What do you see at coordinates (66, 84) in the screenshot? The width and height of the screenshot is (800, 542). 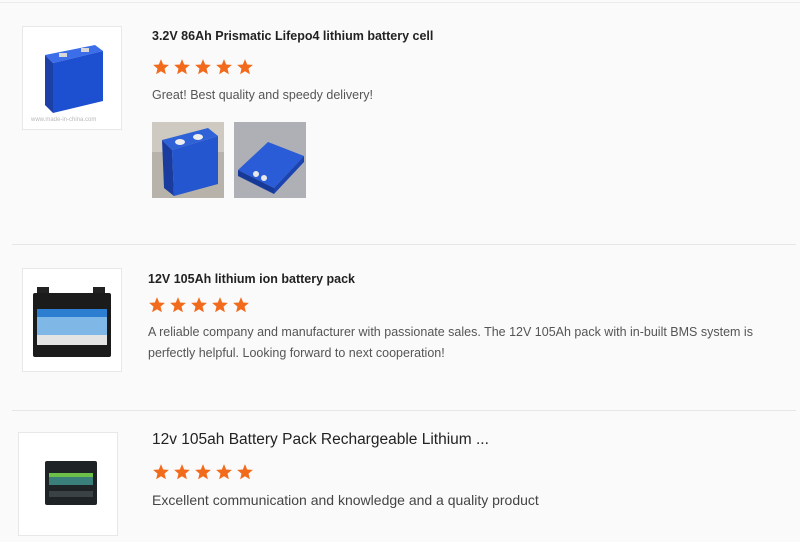 I see `battery-cell-image: www.made-in-china.com` at bounding box center [66, 84].